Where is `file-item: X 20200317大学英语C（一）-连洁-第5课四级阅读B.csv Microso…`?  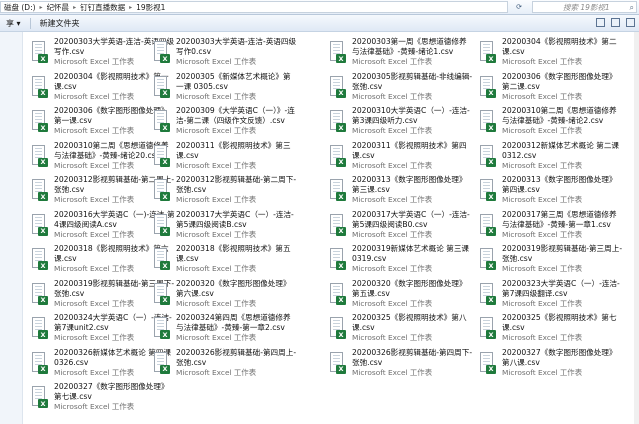
file-item: X 20200317大学英语C（一）-连洁-第5课四级阅读B.csv Microso… is located at coordinates (226, 225).